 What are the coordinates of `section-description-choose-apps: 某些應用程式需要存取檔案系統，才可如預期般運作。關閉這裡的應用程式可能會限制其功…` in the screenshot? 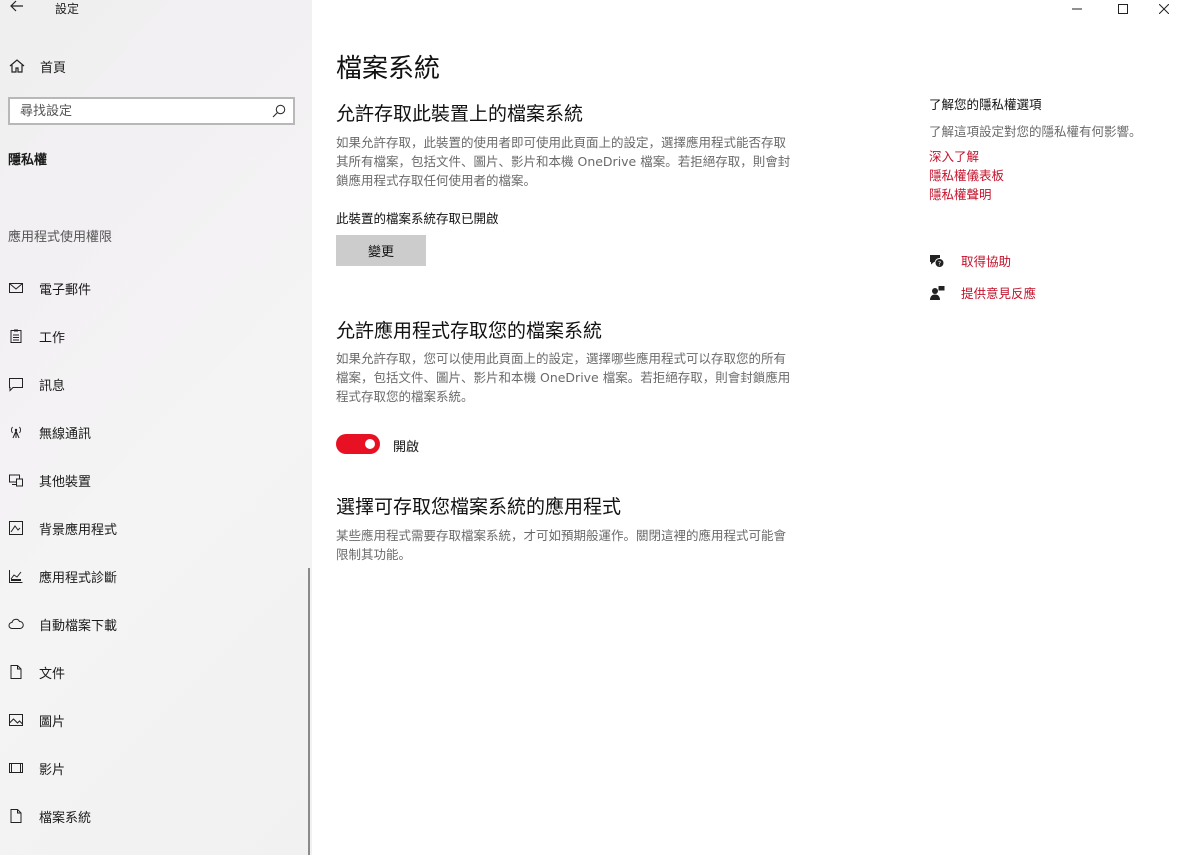 It's located at (561, 545).